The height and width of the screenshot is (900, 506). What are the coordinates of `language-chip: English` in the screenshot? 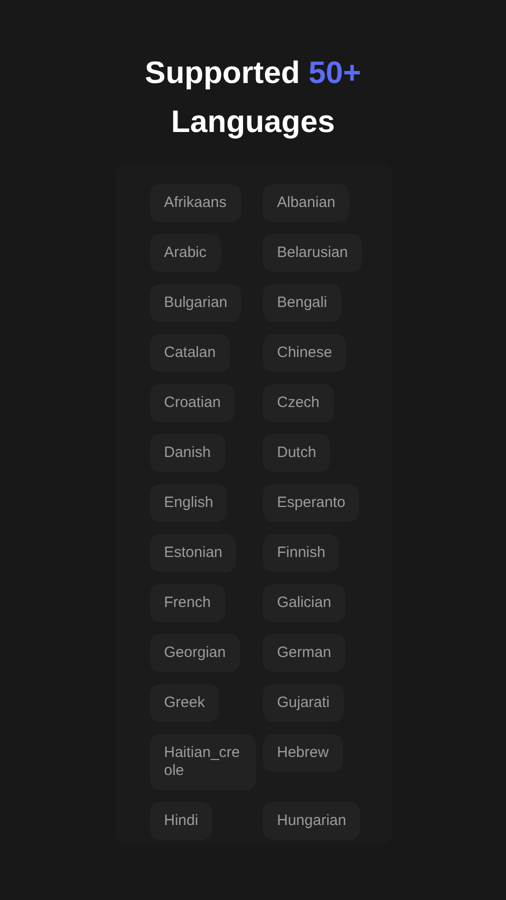 It's located at (189, 503).